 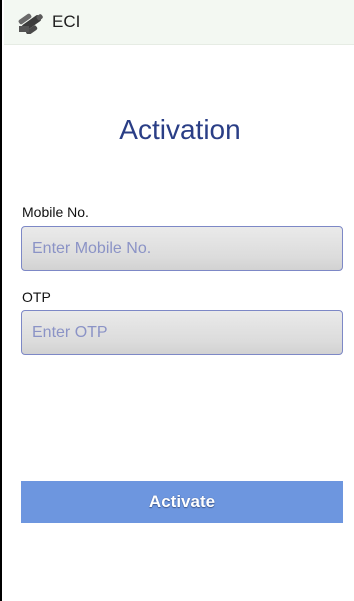 I want to click on mobile-label: Mobile No., so click(x=55, y=212).